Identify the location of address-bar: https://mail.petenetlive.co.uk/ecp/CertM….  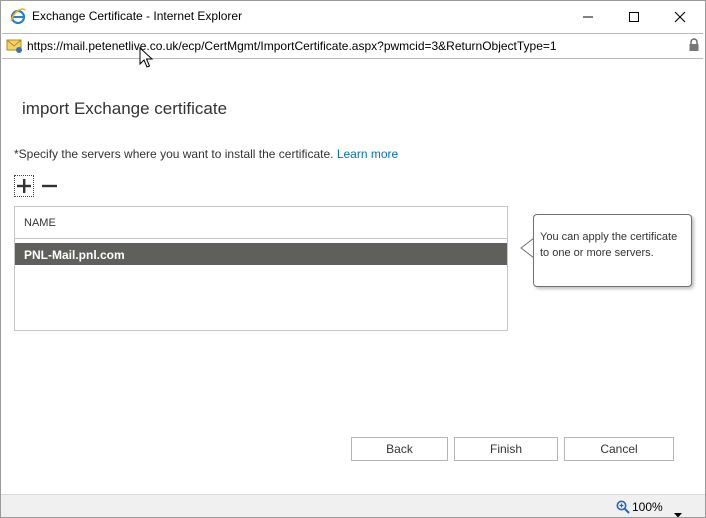
(352, 46).